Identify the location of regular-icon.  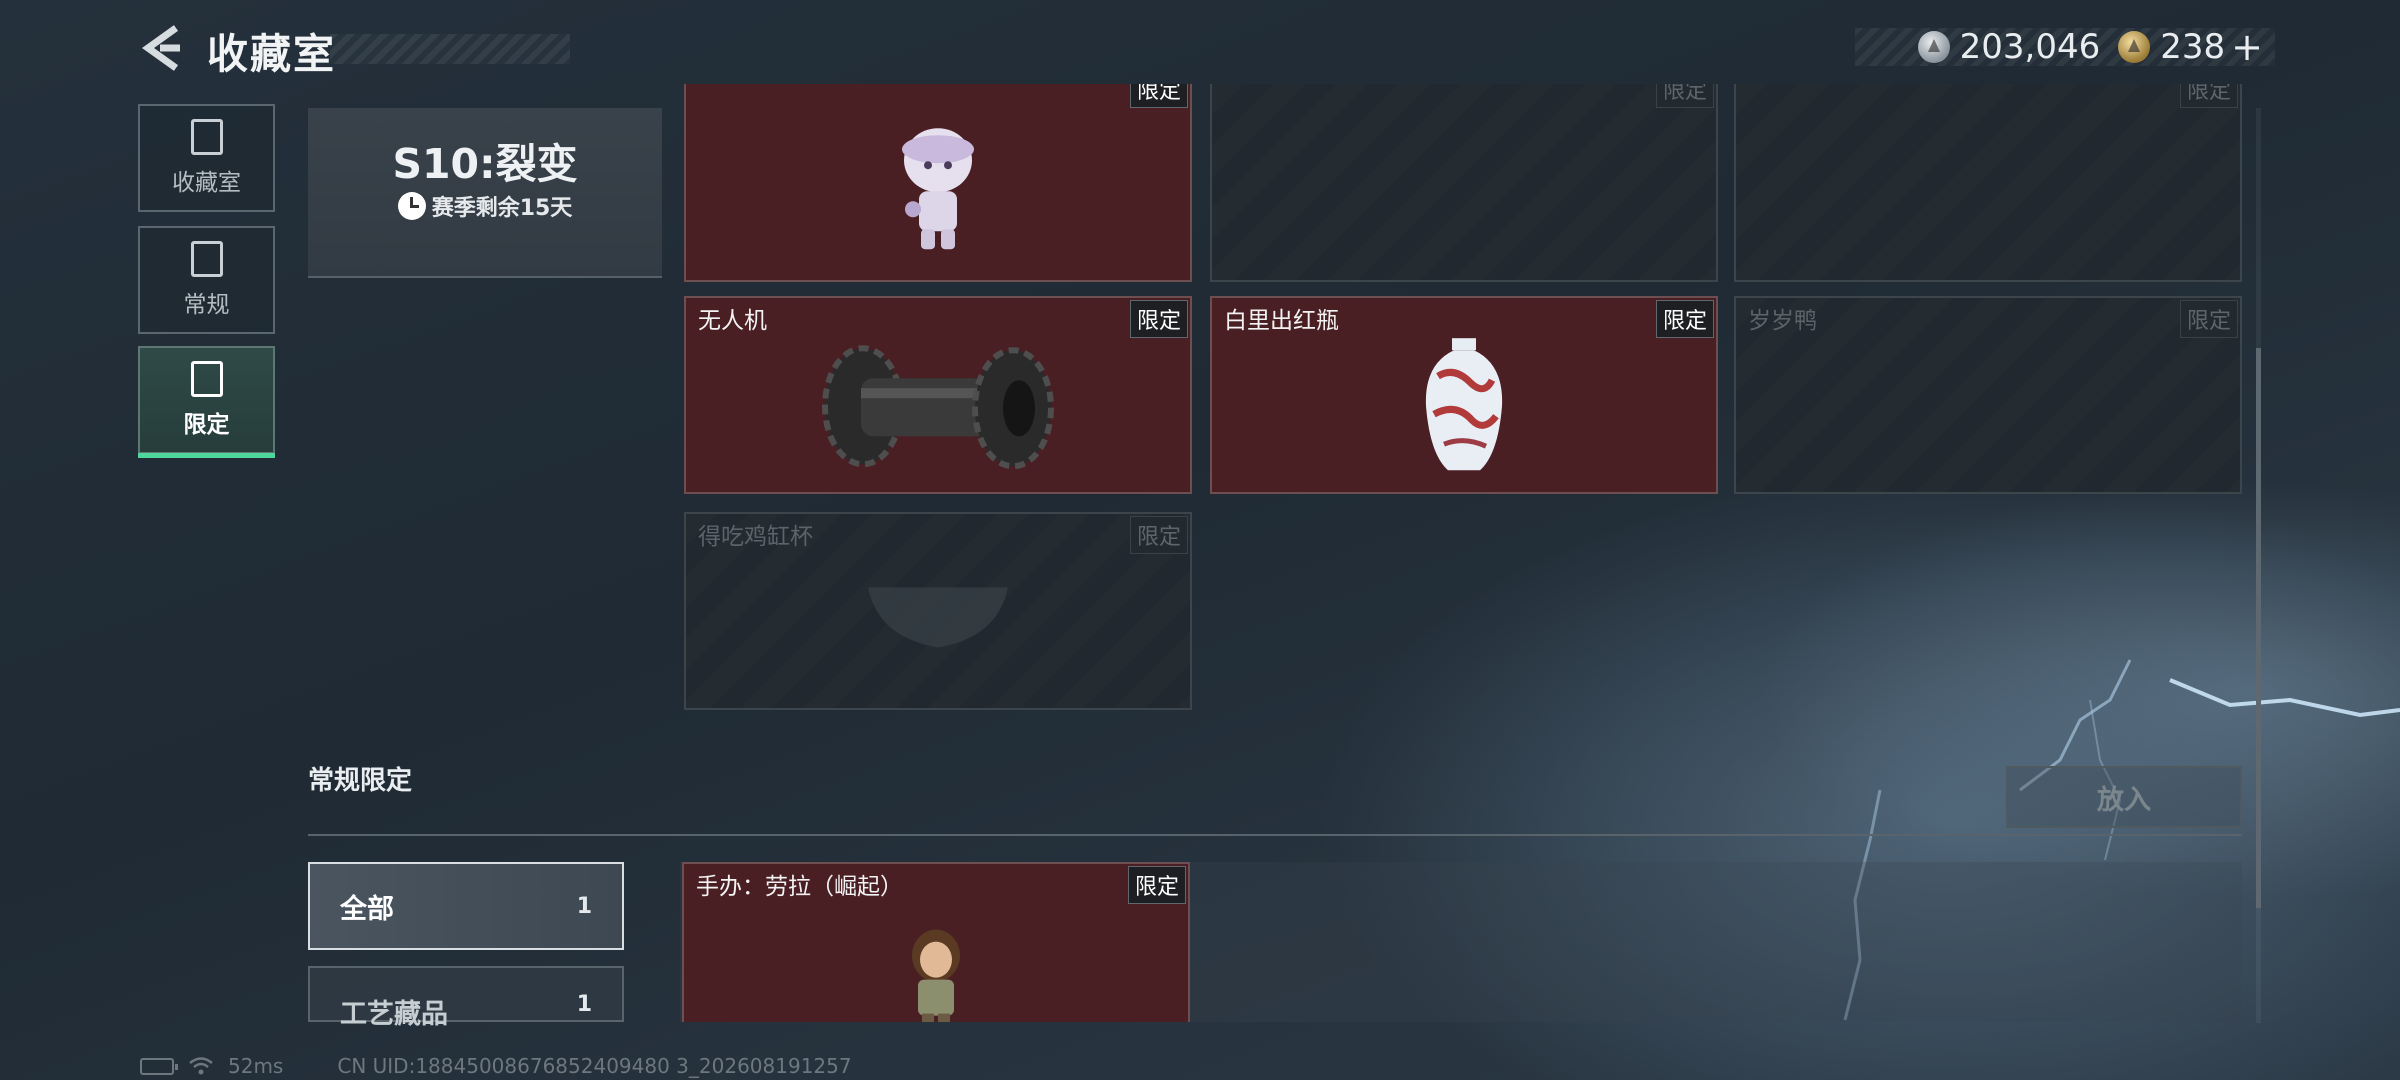
(206, 259).